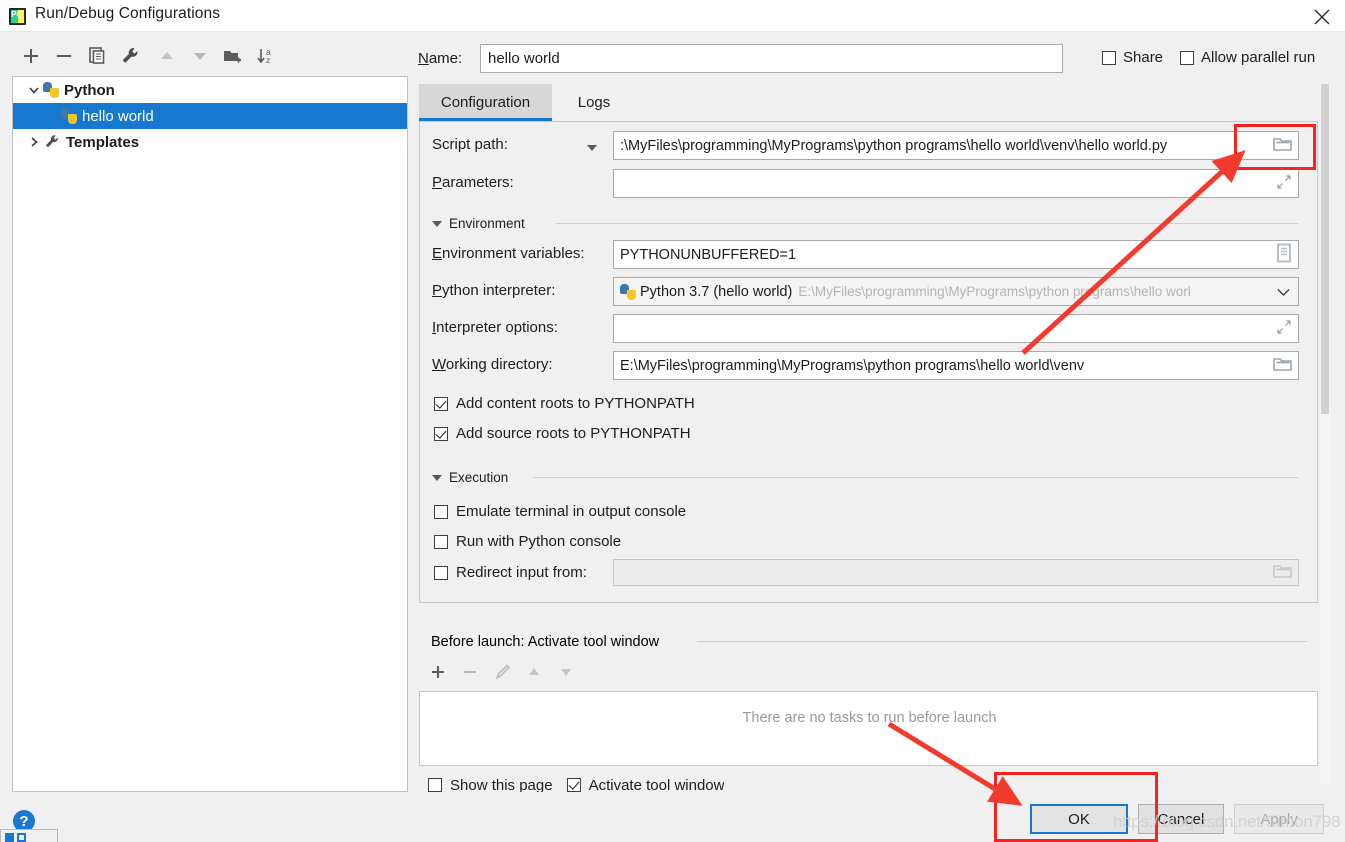 The image size is (1345, 842). What do you see at coordinates (470, 672) in the screenshot?
I see `remove-task-button` at bounding box center [470, 672].